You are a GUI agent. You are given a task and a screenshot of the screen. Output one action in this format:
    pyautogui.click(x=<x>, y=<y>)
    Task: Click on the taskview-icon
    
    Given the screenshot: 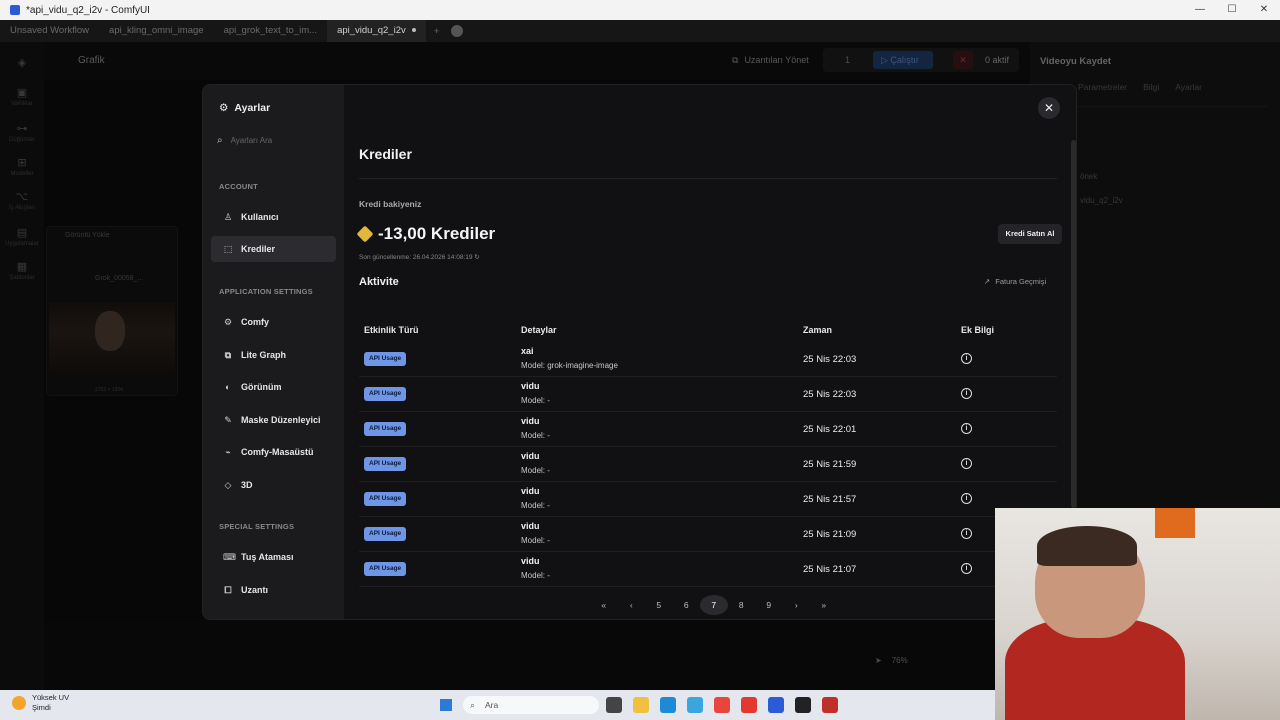 What is the action you would take?
    pyautogui.click(x=614, y=705)
    